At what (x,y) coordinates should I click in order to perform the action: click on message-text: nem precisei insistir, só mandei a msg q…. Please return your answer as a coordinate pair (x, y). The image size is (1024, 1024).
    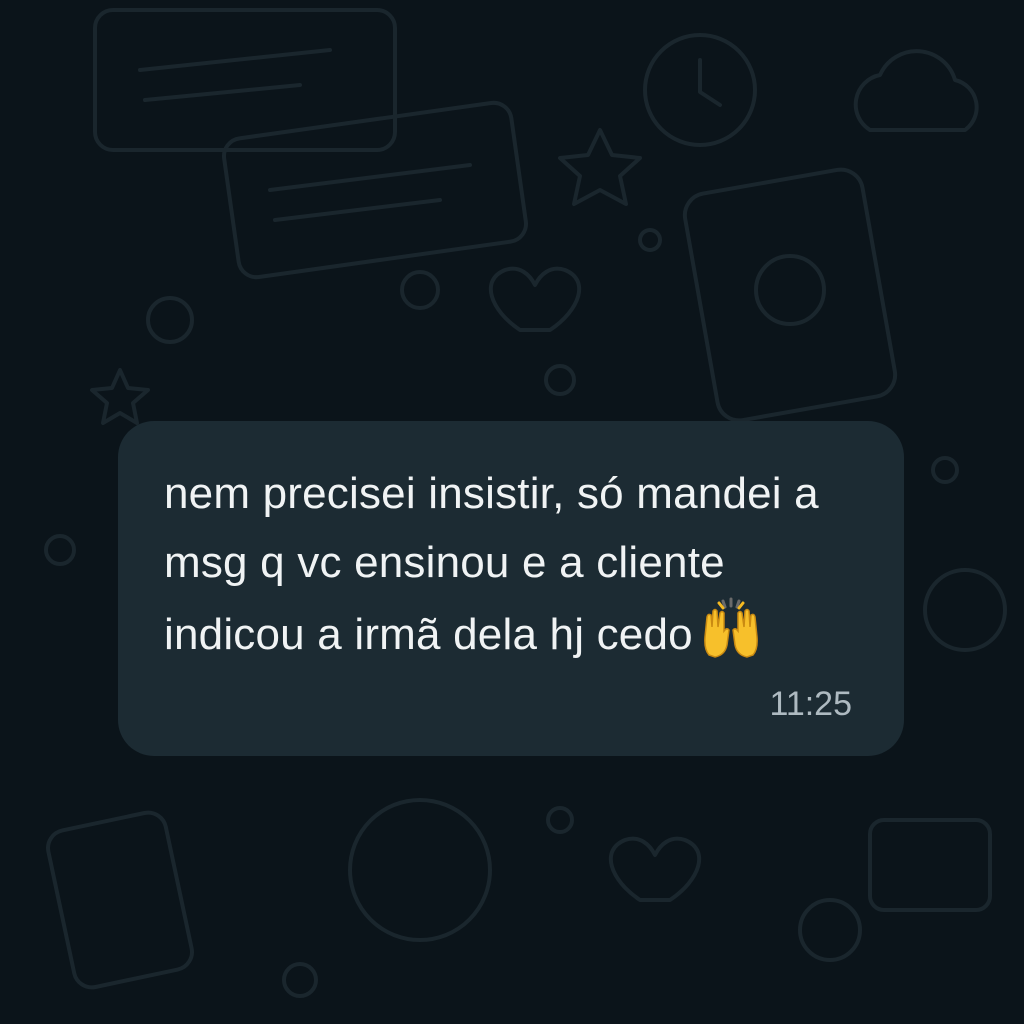
    Looking at the image, I should click on (504, 564).